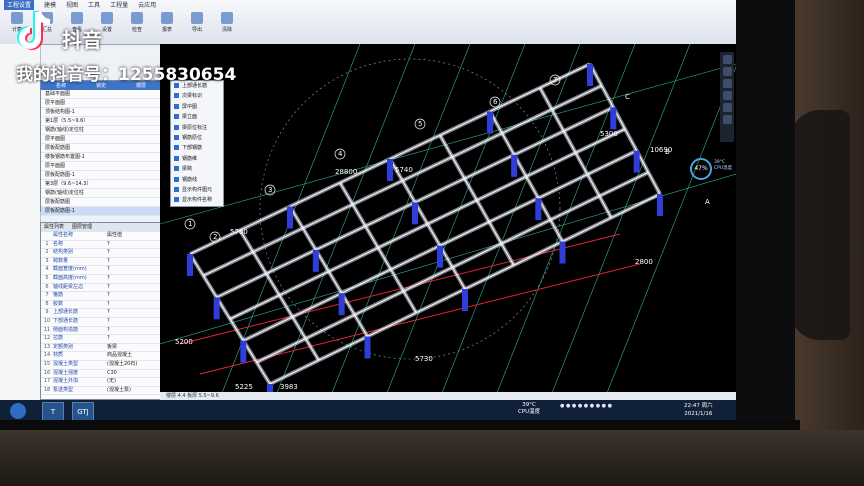  I want to click on property-row: 4 截面宽度(mm)?, so click(101, 270).